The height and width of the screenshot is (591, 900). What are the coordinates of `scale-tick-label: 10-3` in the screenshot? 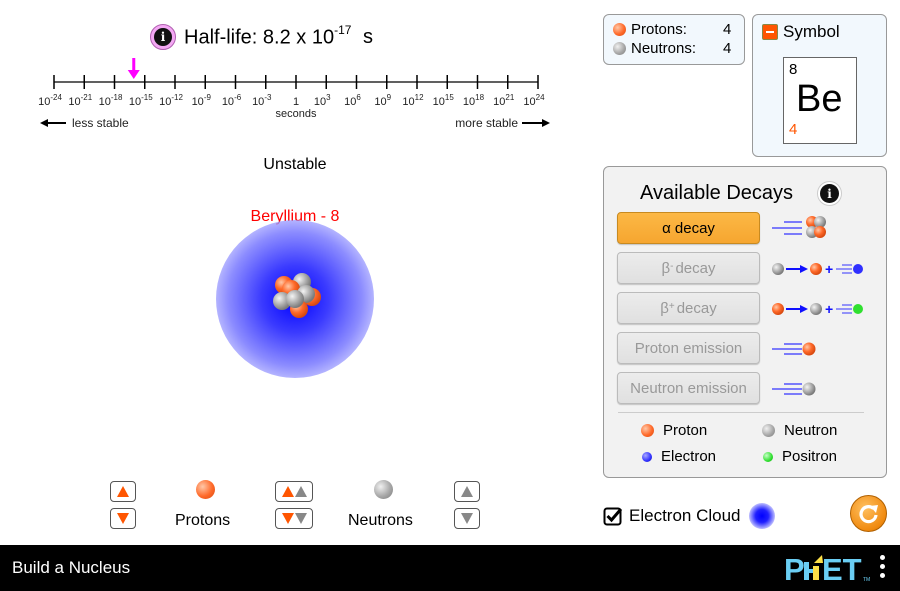 It's located at (262, 100).